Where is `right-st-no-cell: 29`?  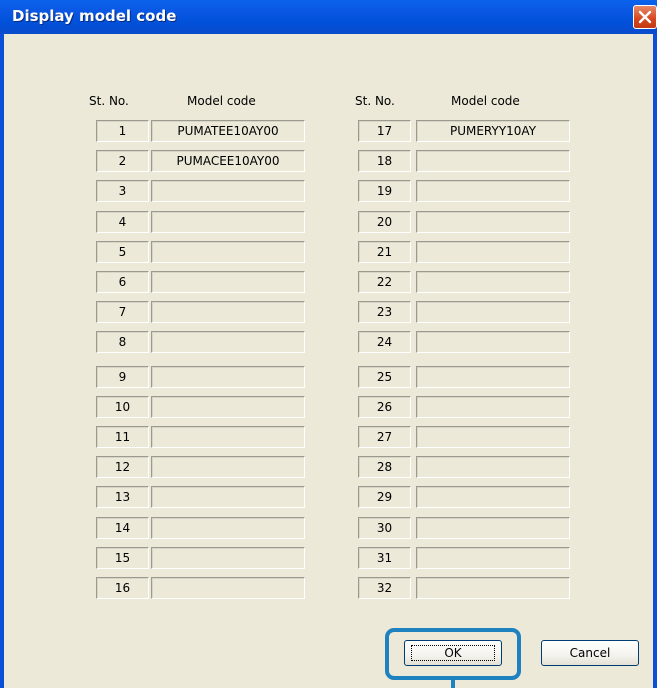 right-st-no-cell: 29 is located at coordinates (384, 497).